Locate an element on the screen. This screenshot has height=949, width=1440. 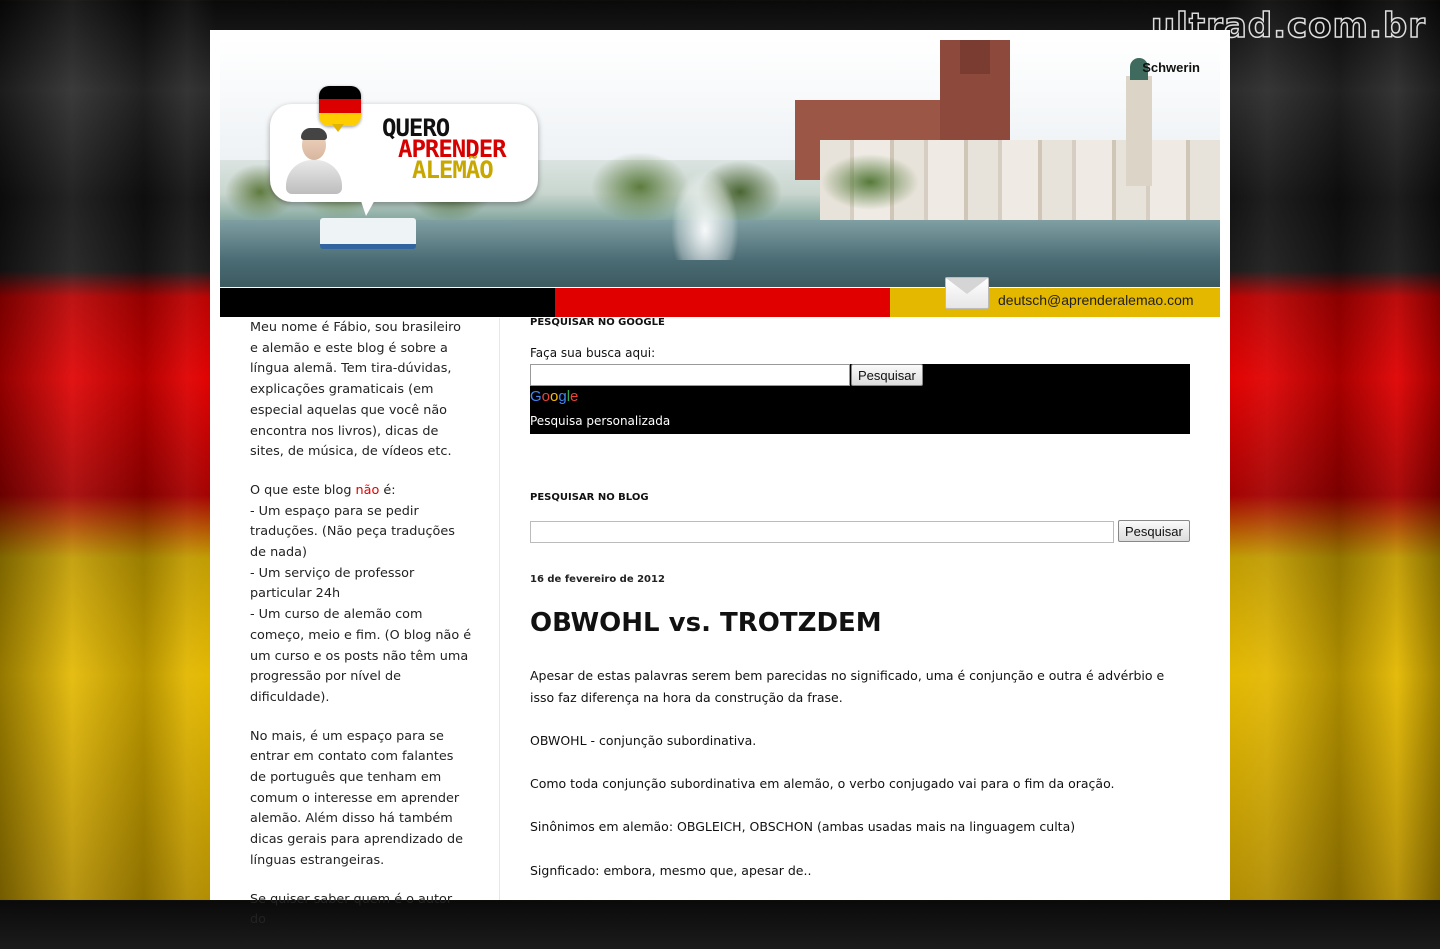
flag-stripe-red is located at coordinates (722, 302).